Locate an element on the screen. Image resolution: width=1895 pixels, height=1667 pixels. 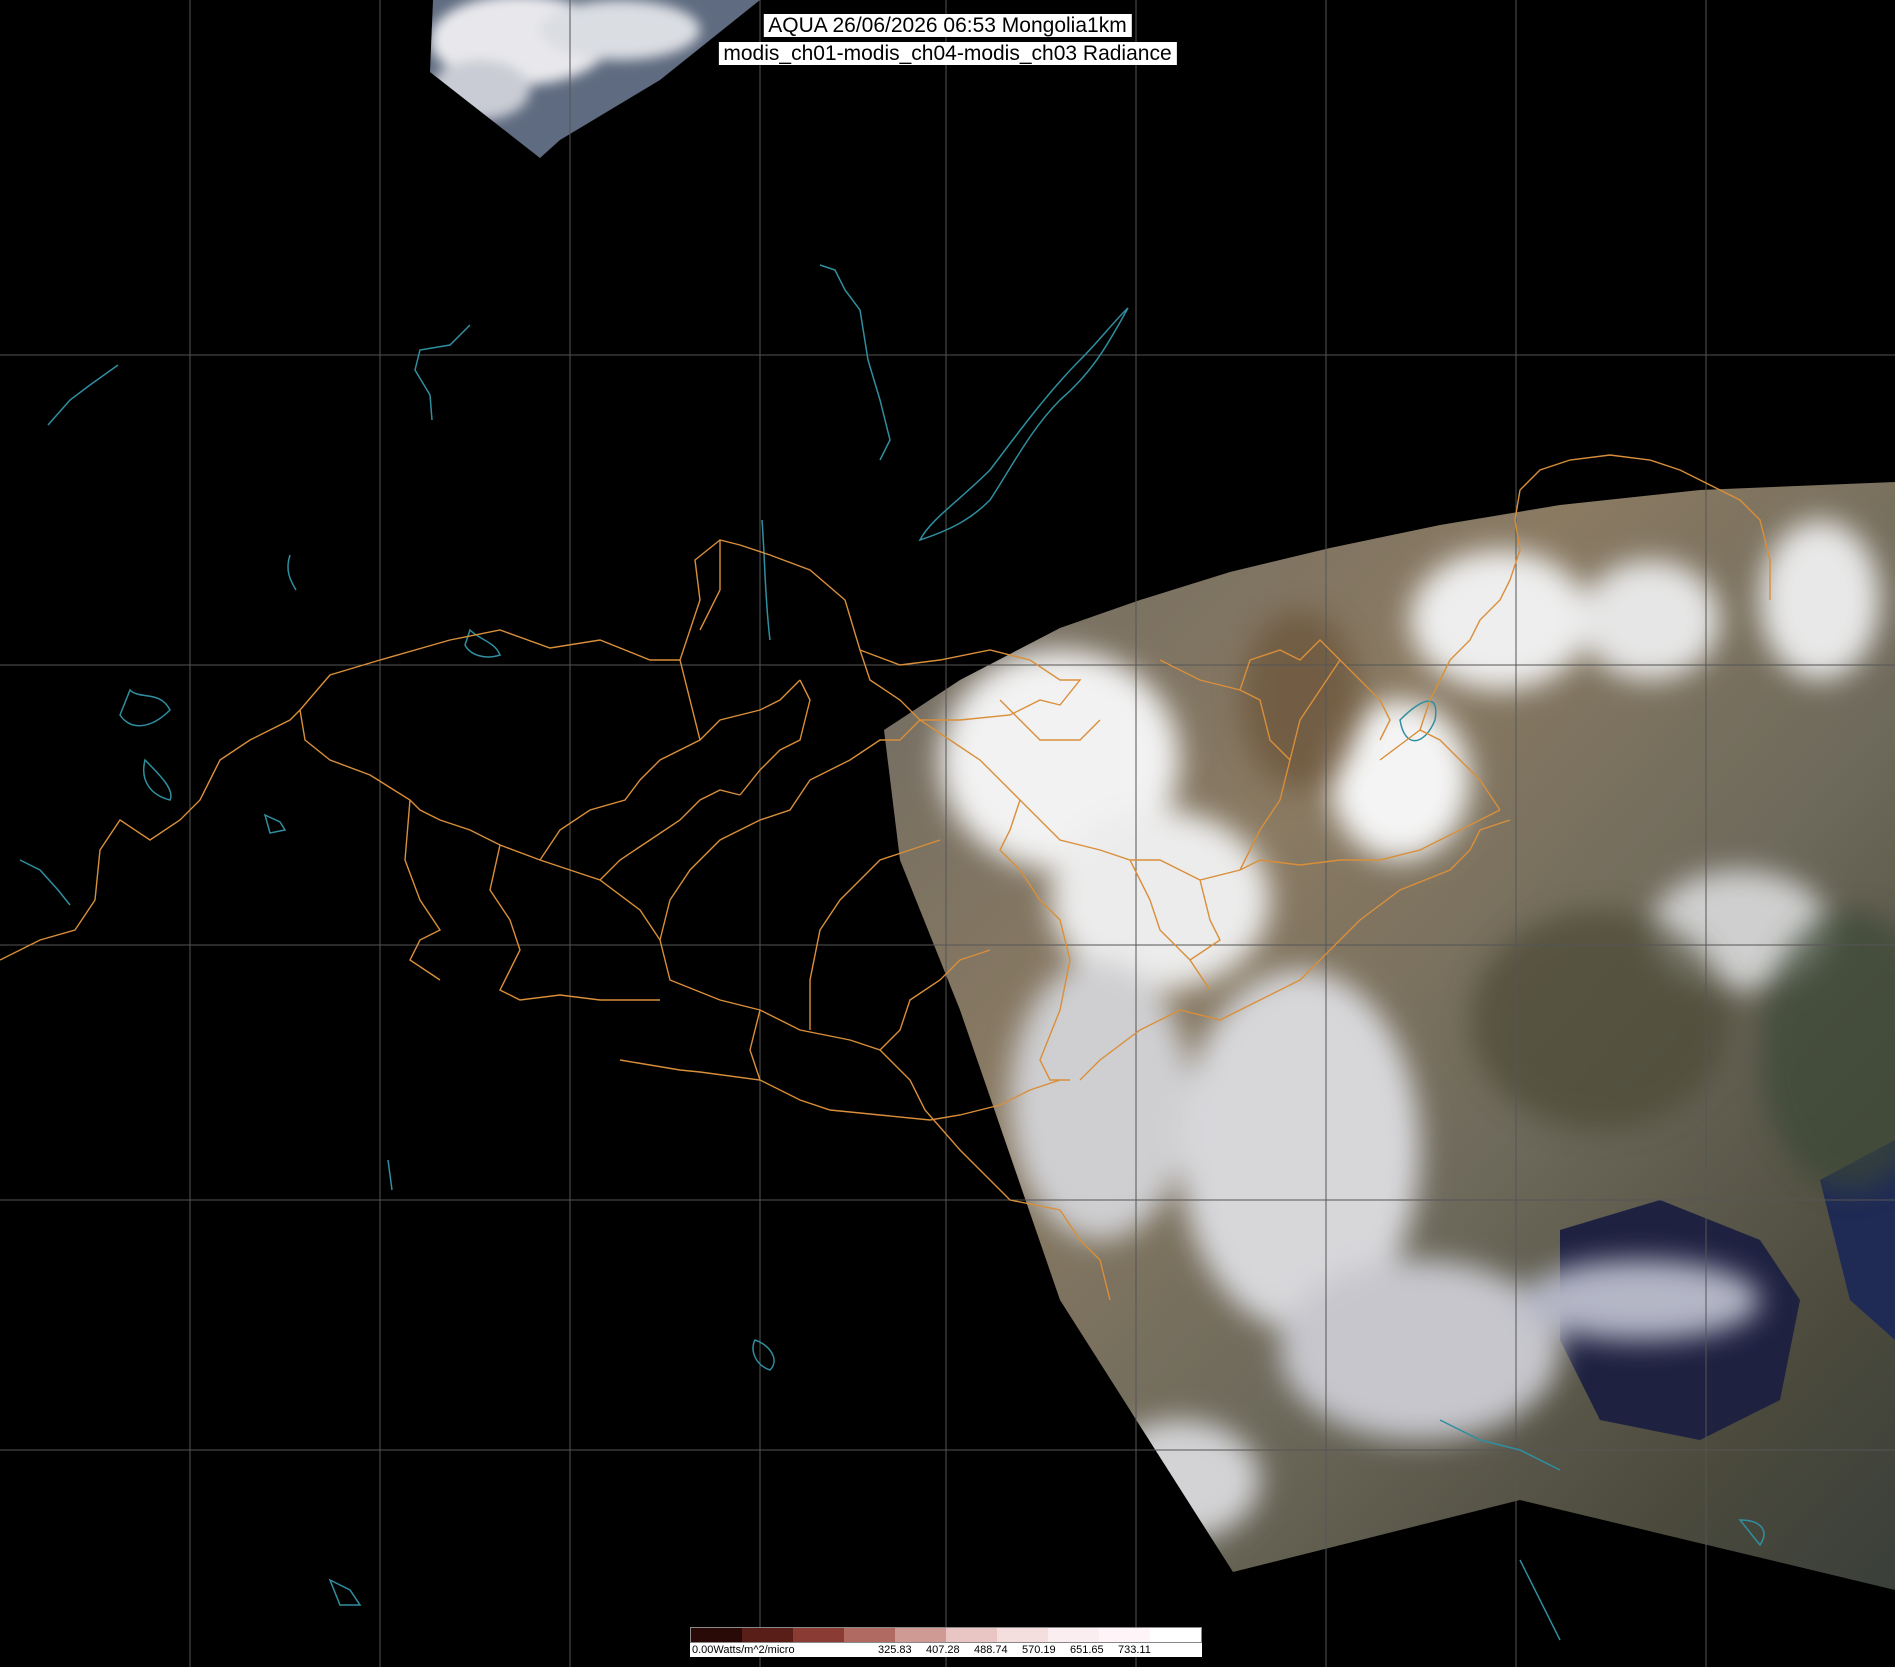
top-swath-fragment is located at coordinates (595, 79).